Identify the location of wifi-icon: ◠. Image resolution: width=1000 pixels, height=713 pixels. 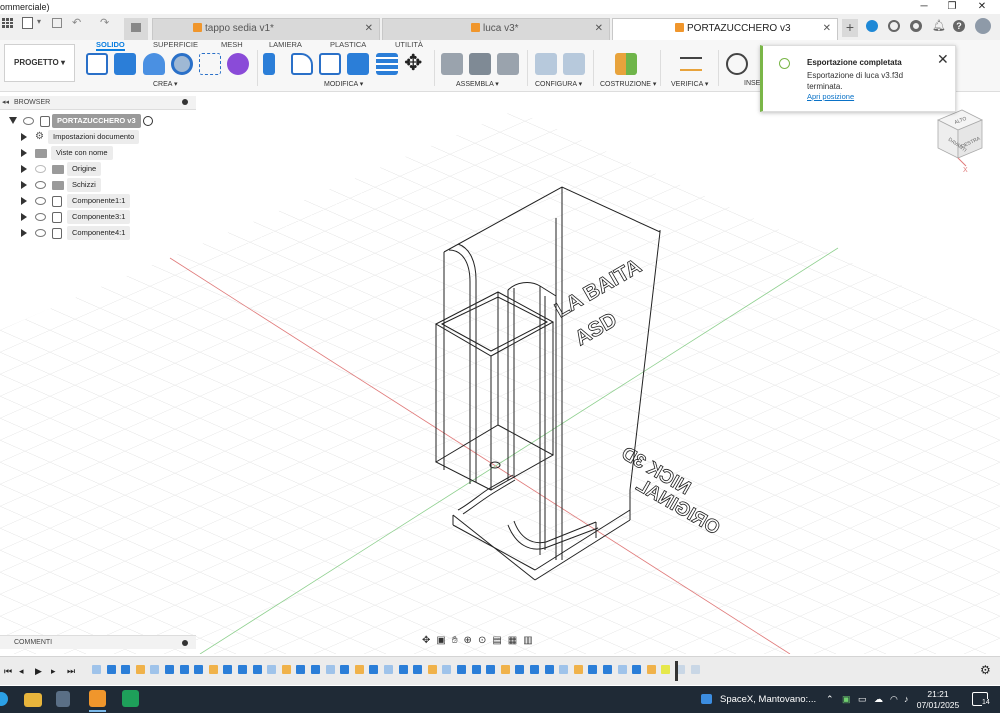
(894, 699).